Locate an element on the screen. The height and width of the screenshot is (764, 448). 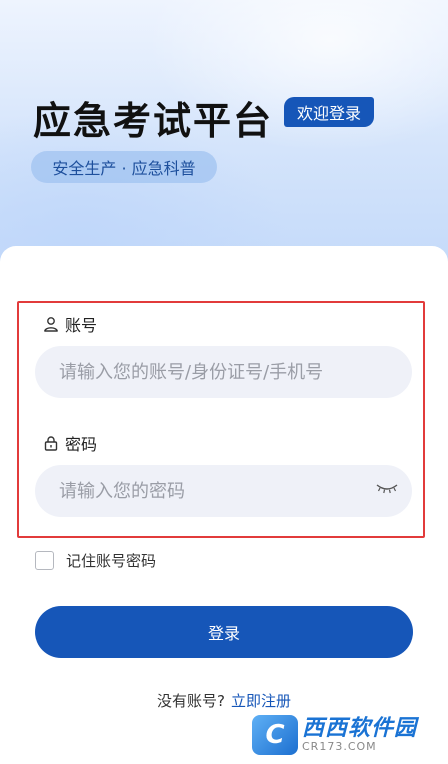
remember-label: 记住账号密码 is located at coordinates (111, 560).